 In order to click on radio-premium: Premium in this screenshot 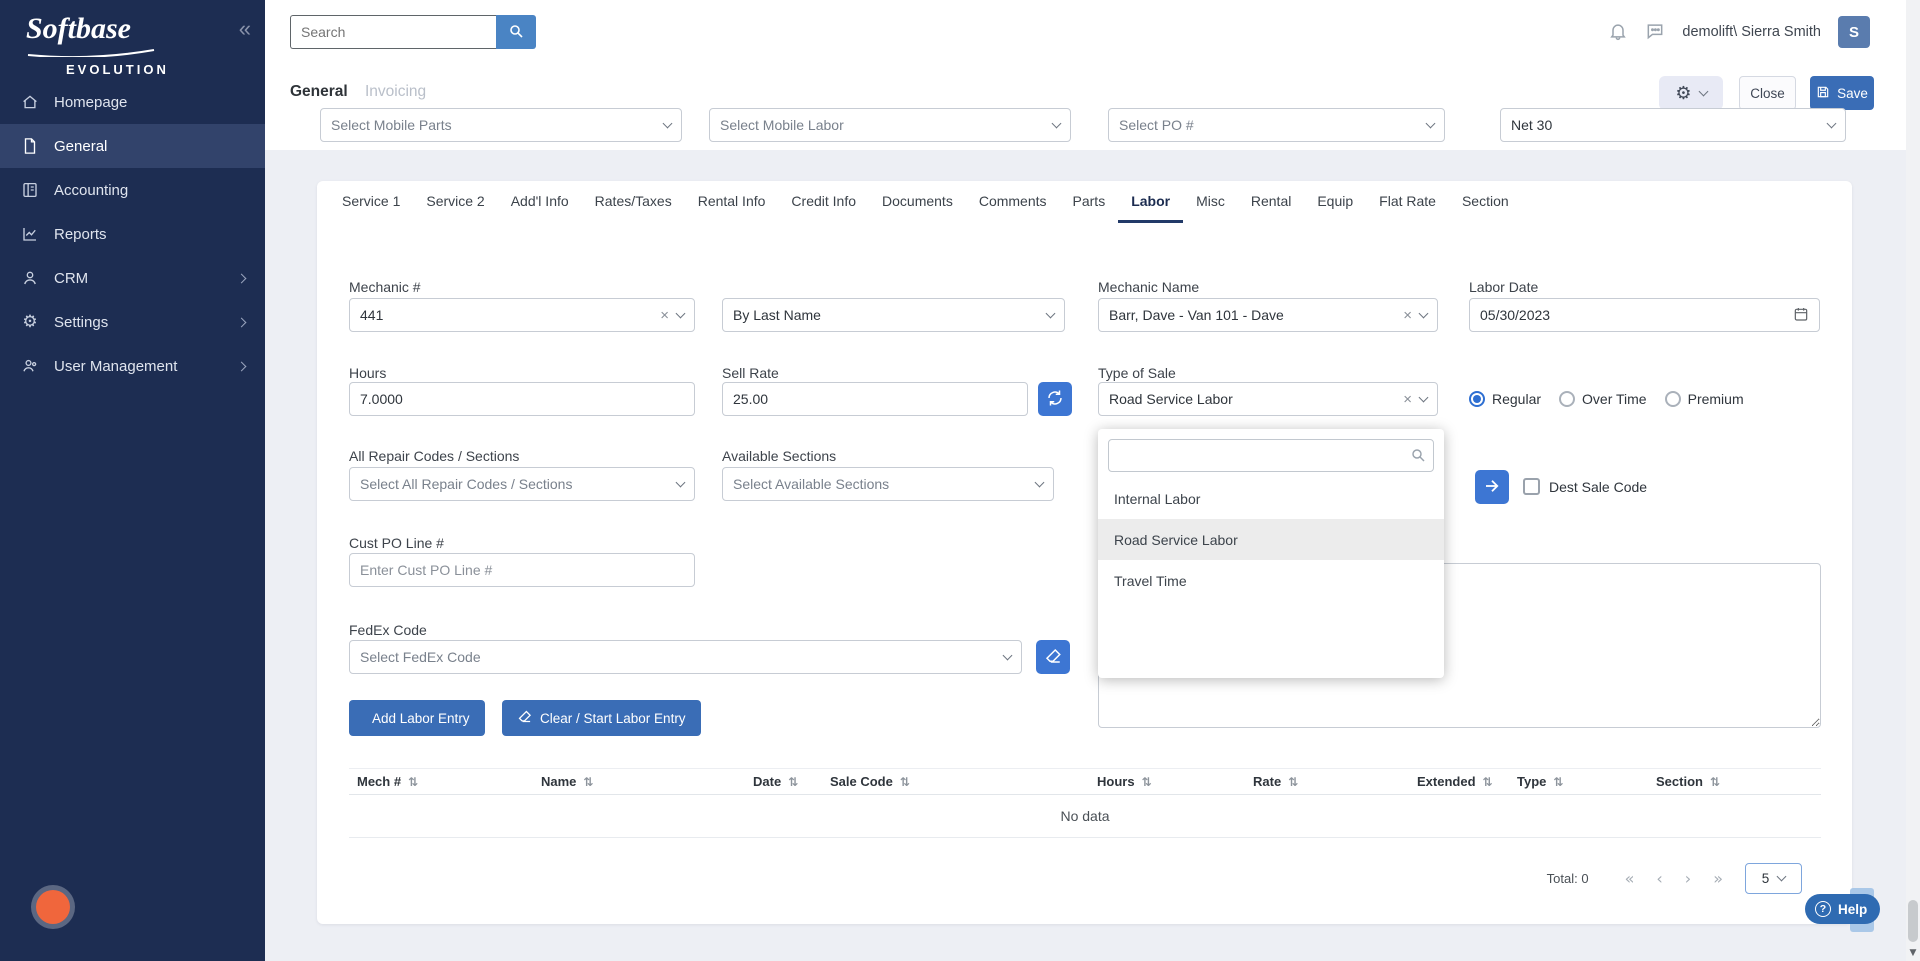, I will do `click(1704, 399)`.